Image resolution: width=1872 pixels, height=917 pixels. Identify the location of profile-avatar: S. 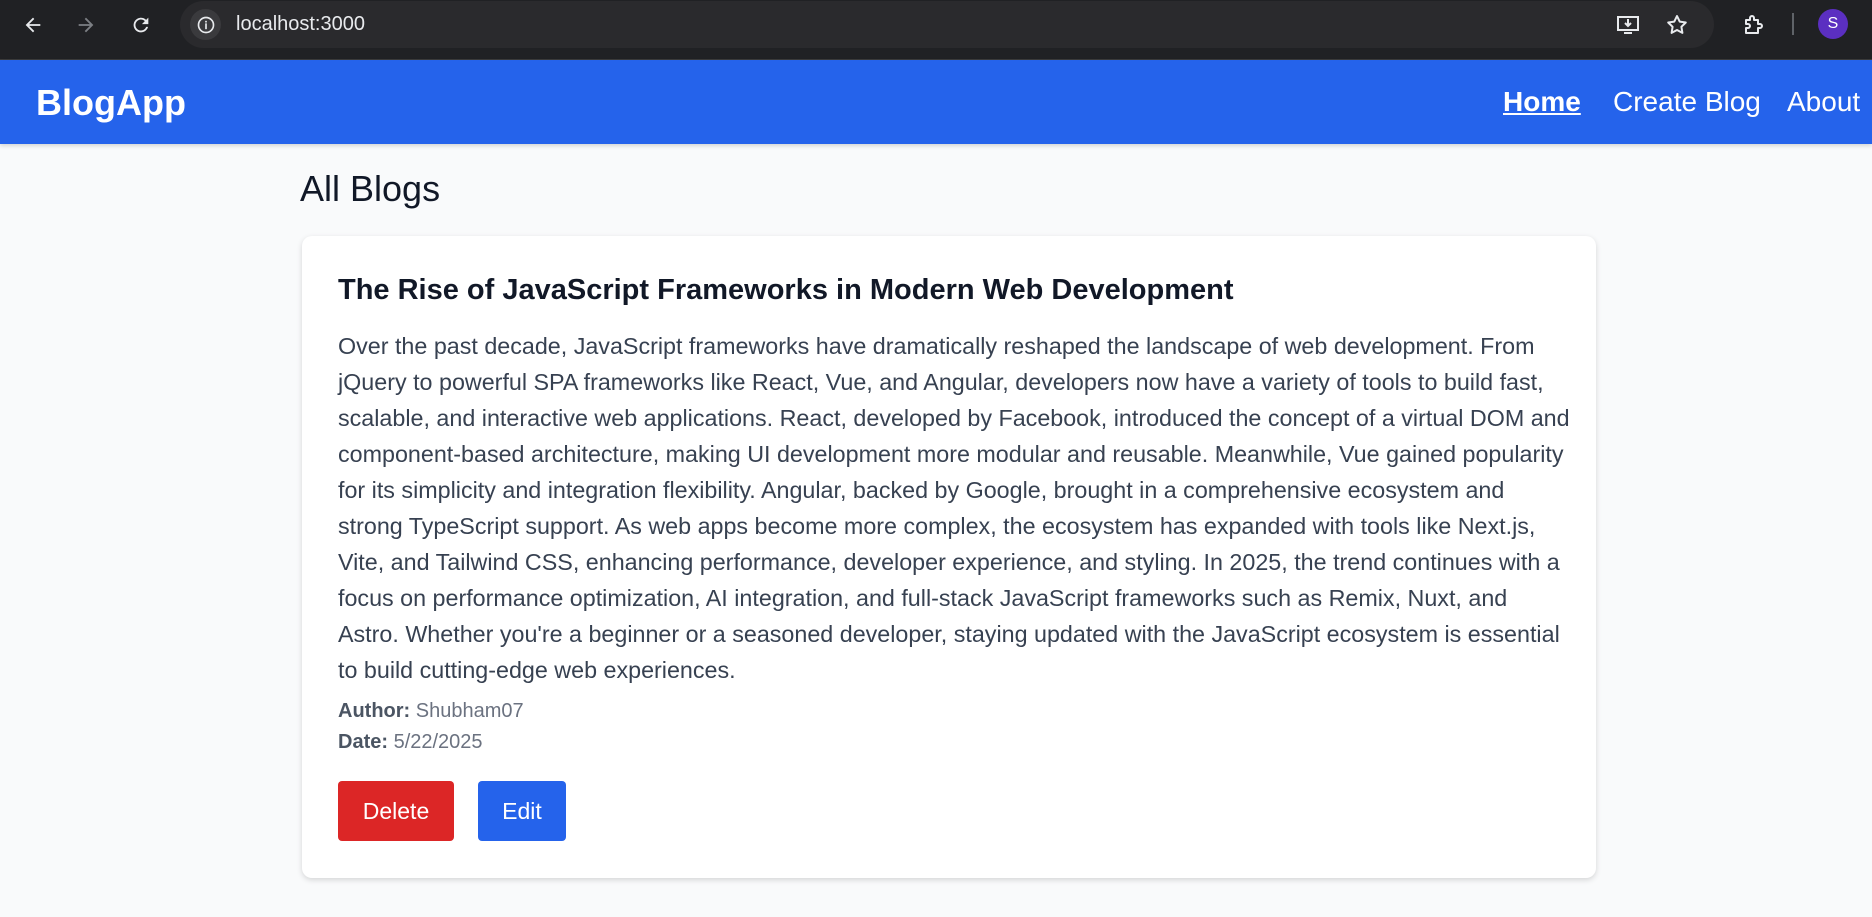
(1833, 24).